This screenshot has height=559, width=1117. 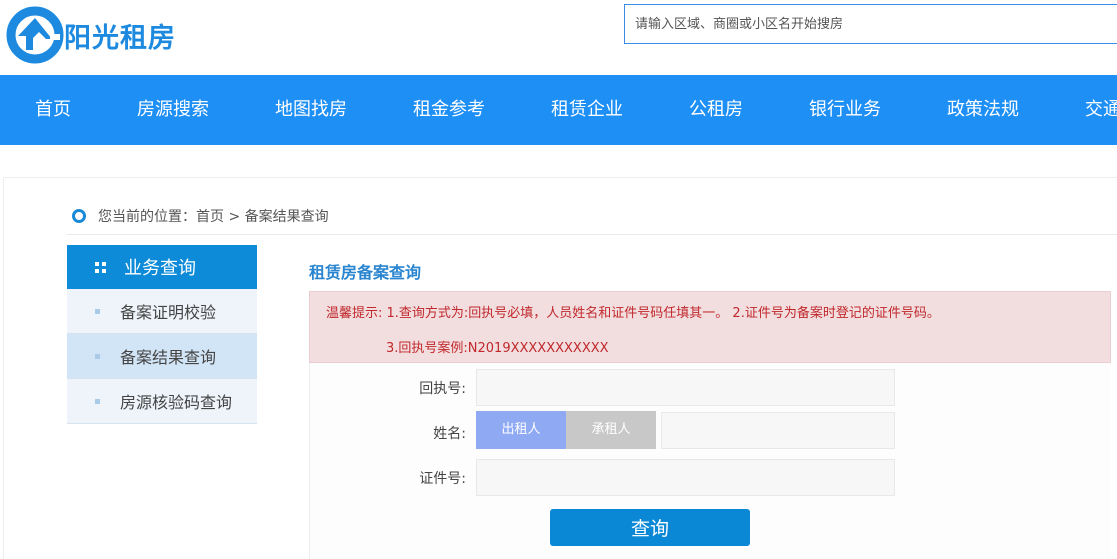 I want to click on grid-icon, so click(x=100, y=267).